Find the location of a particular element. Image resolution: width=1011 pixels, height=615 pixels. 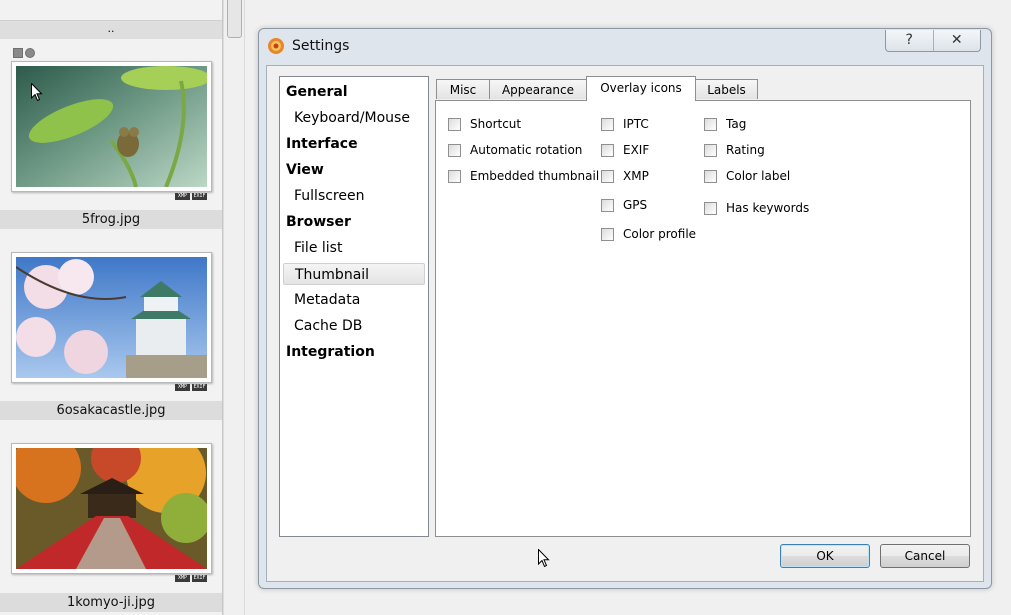

tab-appearance: Appearance is located at coordinates (538, 89).